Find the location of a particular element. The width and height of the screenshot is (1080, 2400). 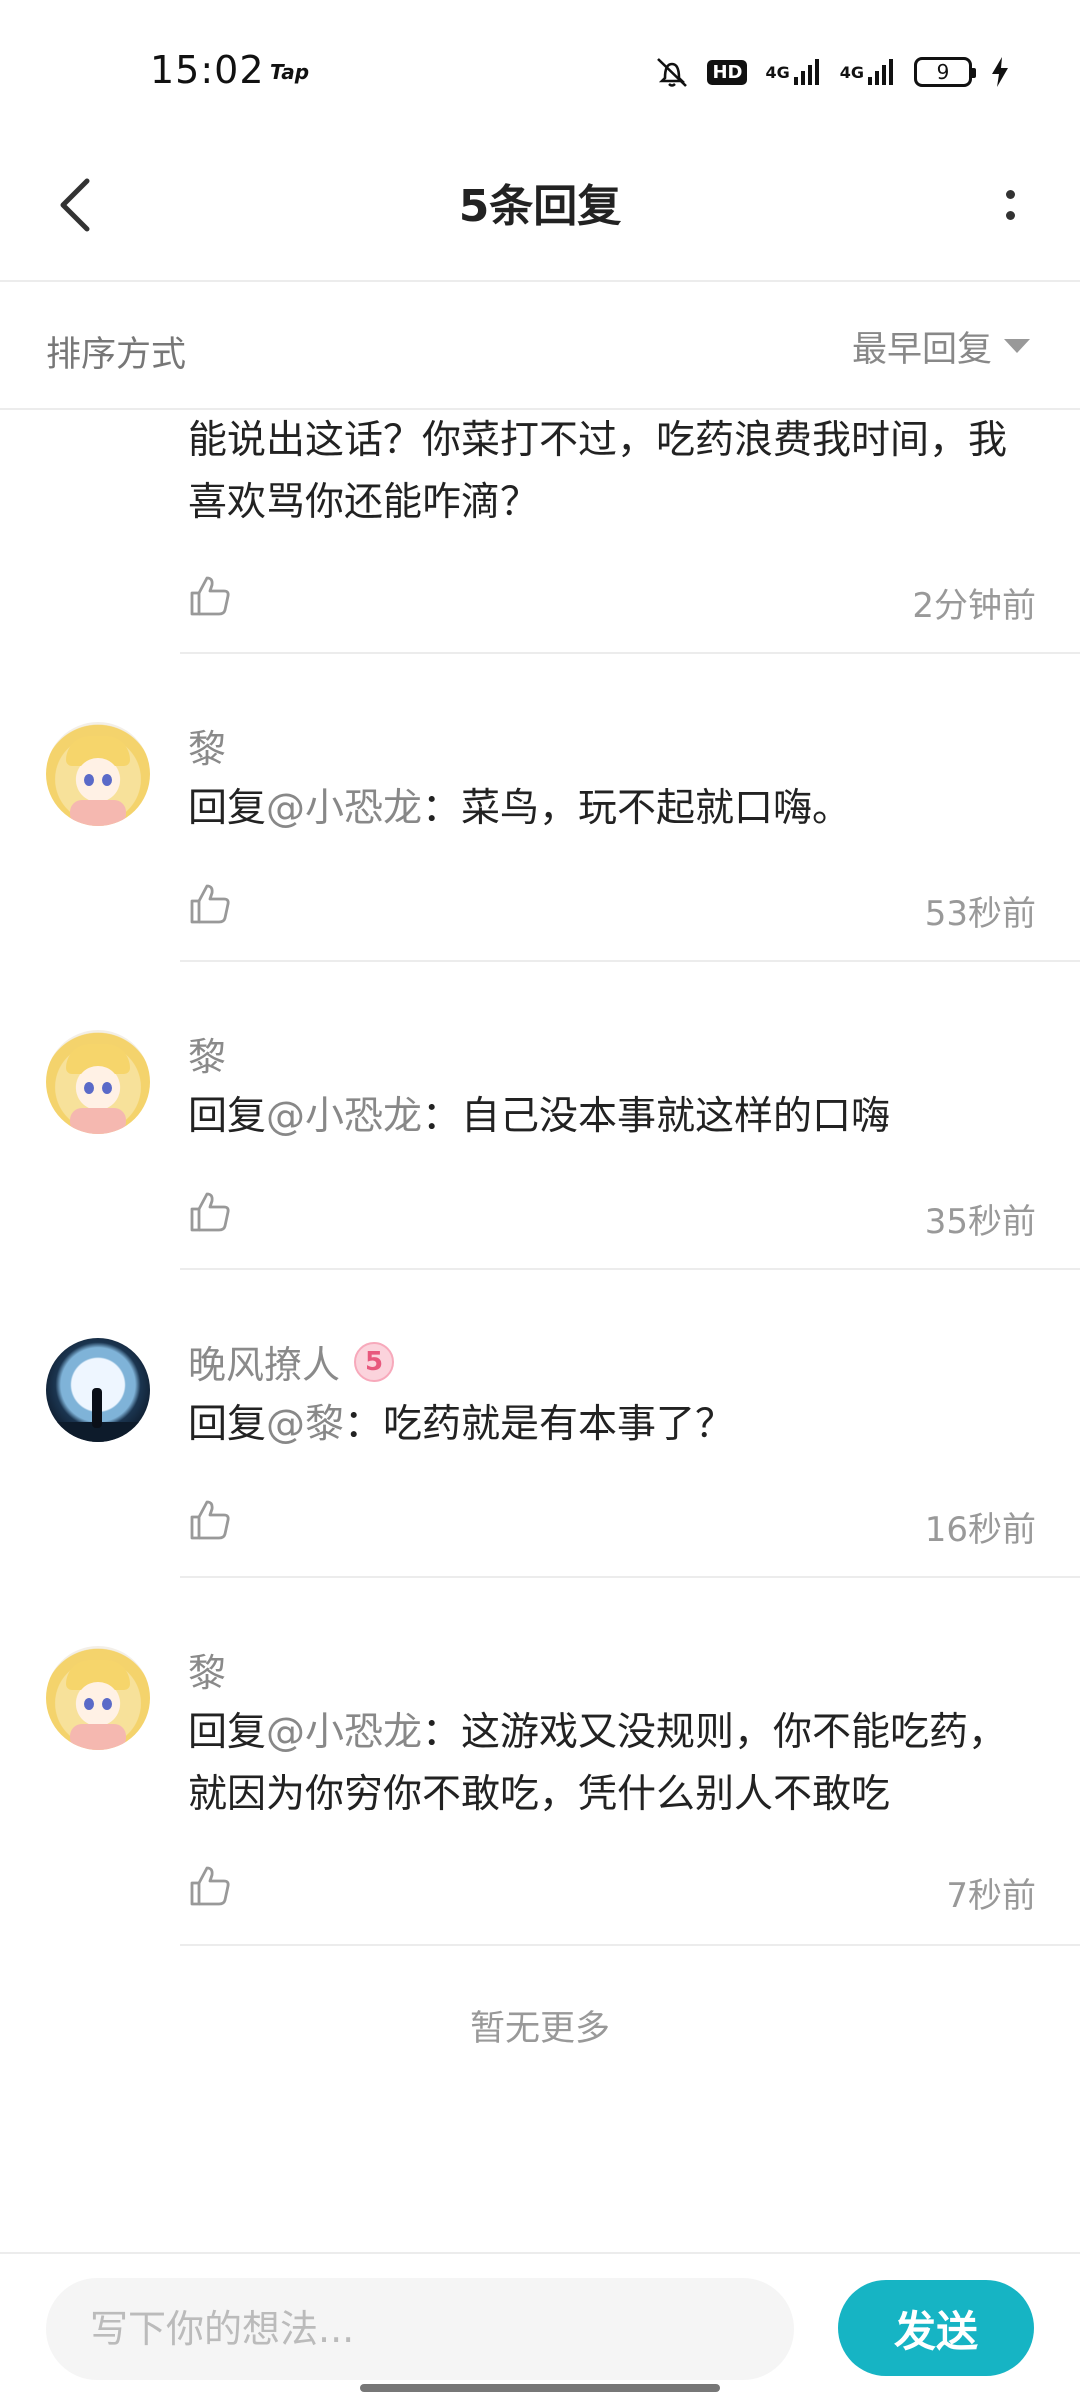

reply-text: 回复@小恐龙：菜鸟，玩不起就口嗨。 is located at coordinates (520, 808).